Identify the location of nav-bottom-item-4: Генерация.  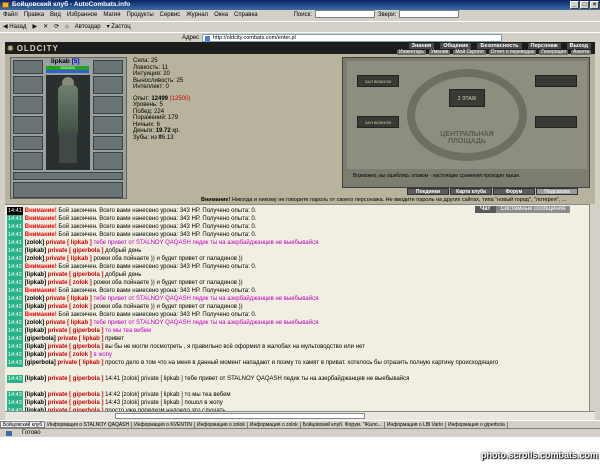
(554, 52).